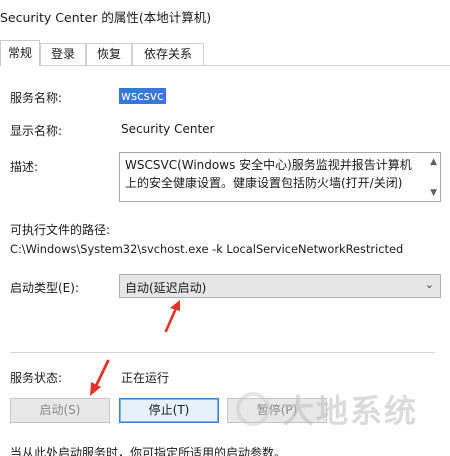 The height and width of the screenshot is (456, 450). Describe the element at coordinates (169, 410) in the screenshot. I see `stop-button: 停止(T)` at that location.